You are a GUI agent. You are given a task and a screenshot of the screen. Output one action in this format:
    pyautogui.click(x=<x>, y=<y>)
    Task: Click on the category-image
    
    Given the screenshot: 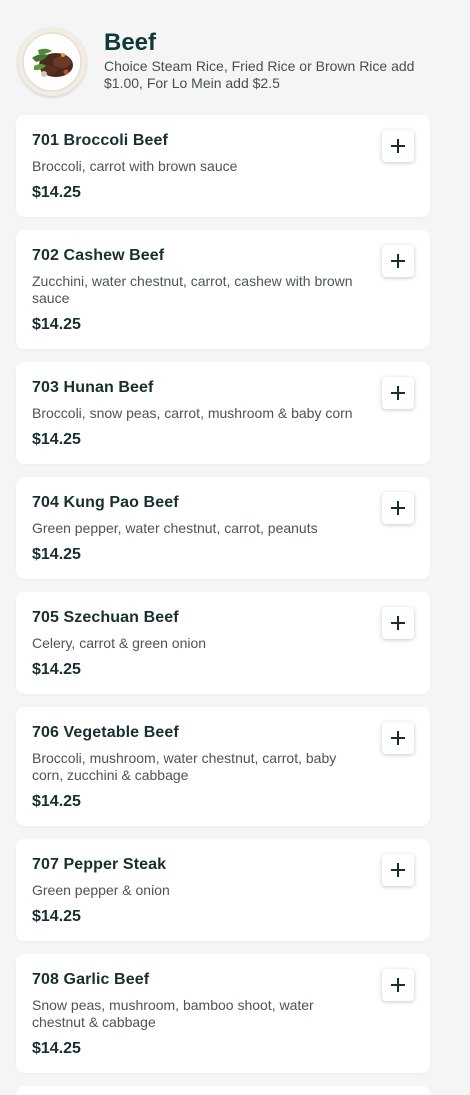 What is the action you would take?
    pyautogui.click(x=52, y=62)
    